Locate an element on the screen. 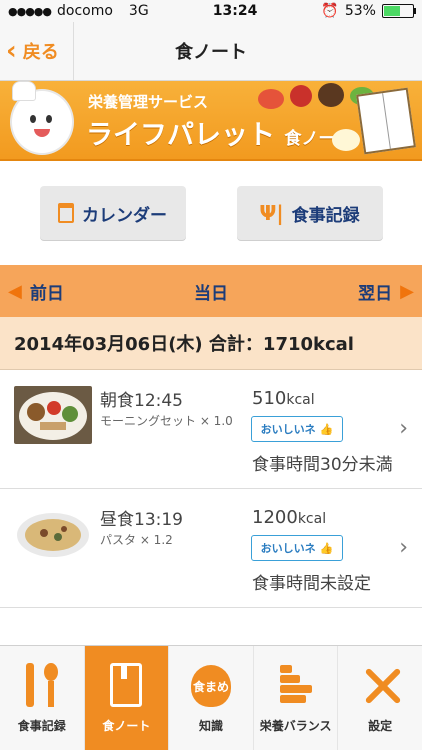 The height and width of the screenshot is (750, 422). alarm-icon: ⏰ is located at coordinates (330, 11).